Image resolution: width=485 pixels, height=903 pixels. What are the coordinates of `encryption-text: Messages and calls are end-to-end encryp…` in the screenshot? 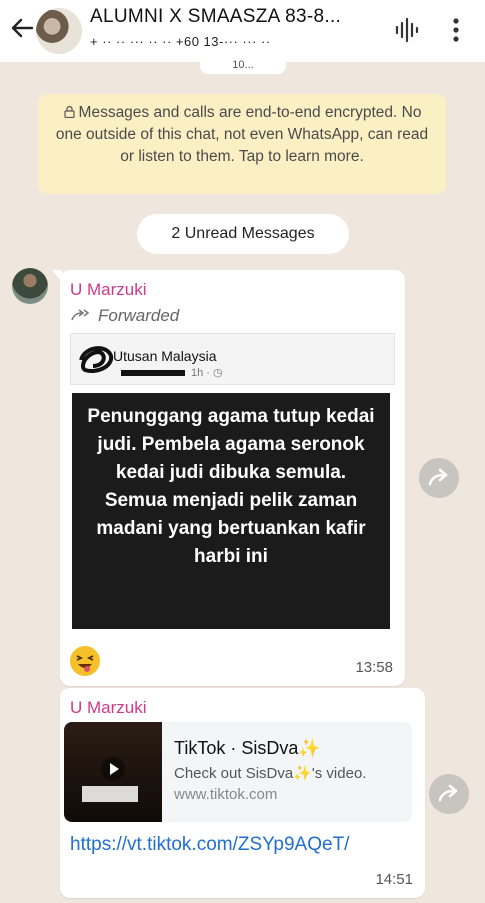 It's located at (242, 134).